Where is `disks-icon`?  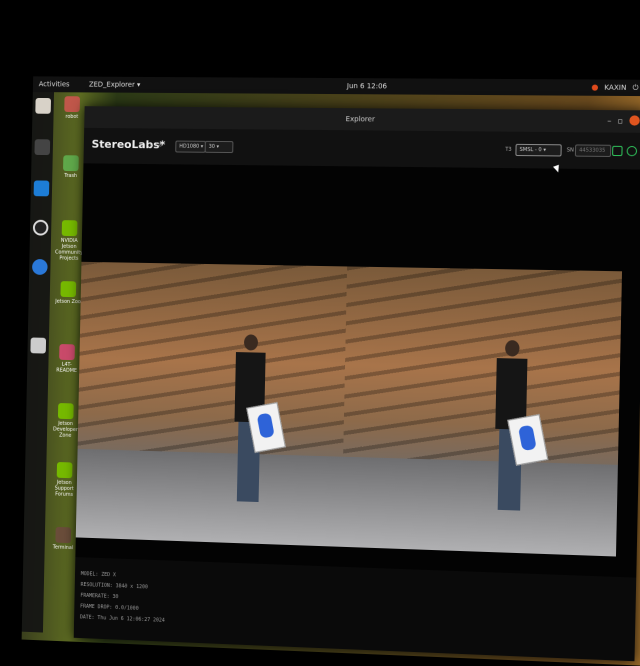
disks-icon is located at coordinates (38, 345).